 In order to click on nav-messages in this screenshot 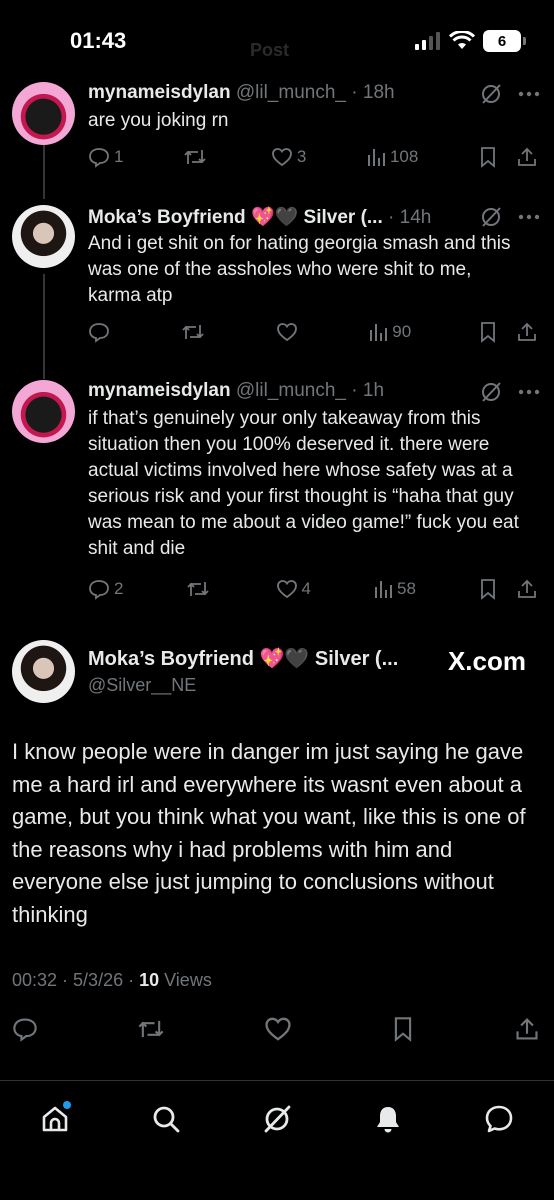, I will do `click(499, 1119)`.